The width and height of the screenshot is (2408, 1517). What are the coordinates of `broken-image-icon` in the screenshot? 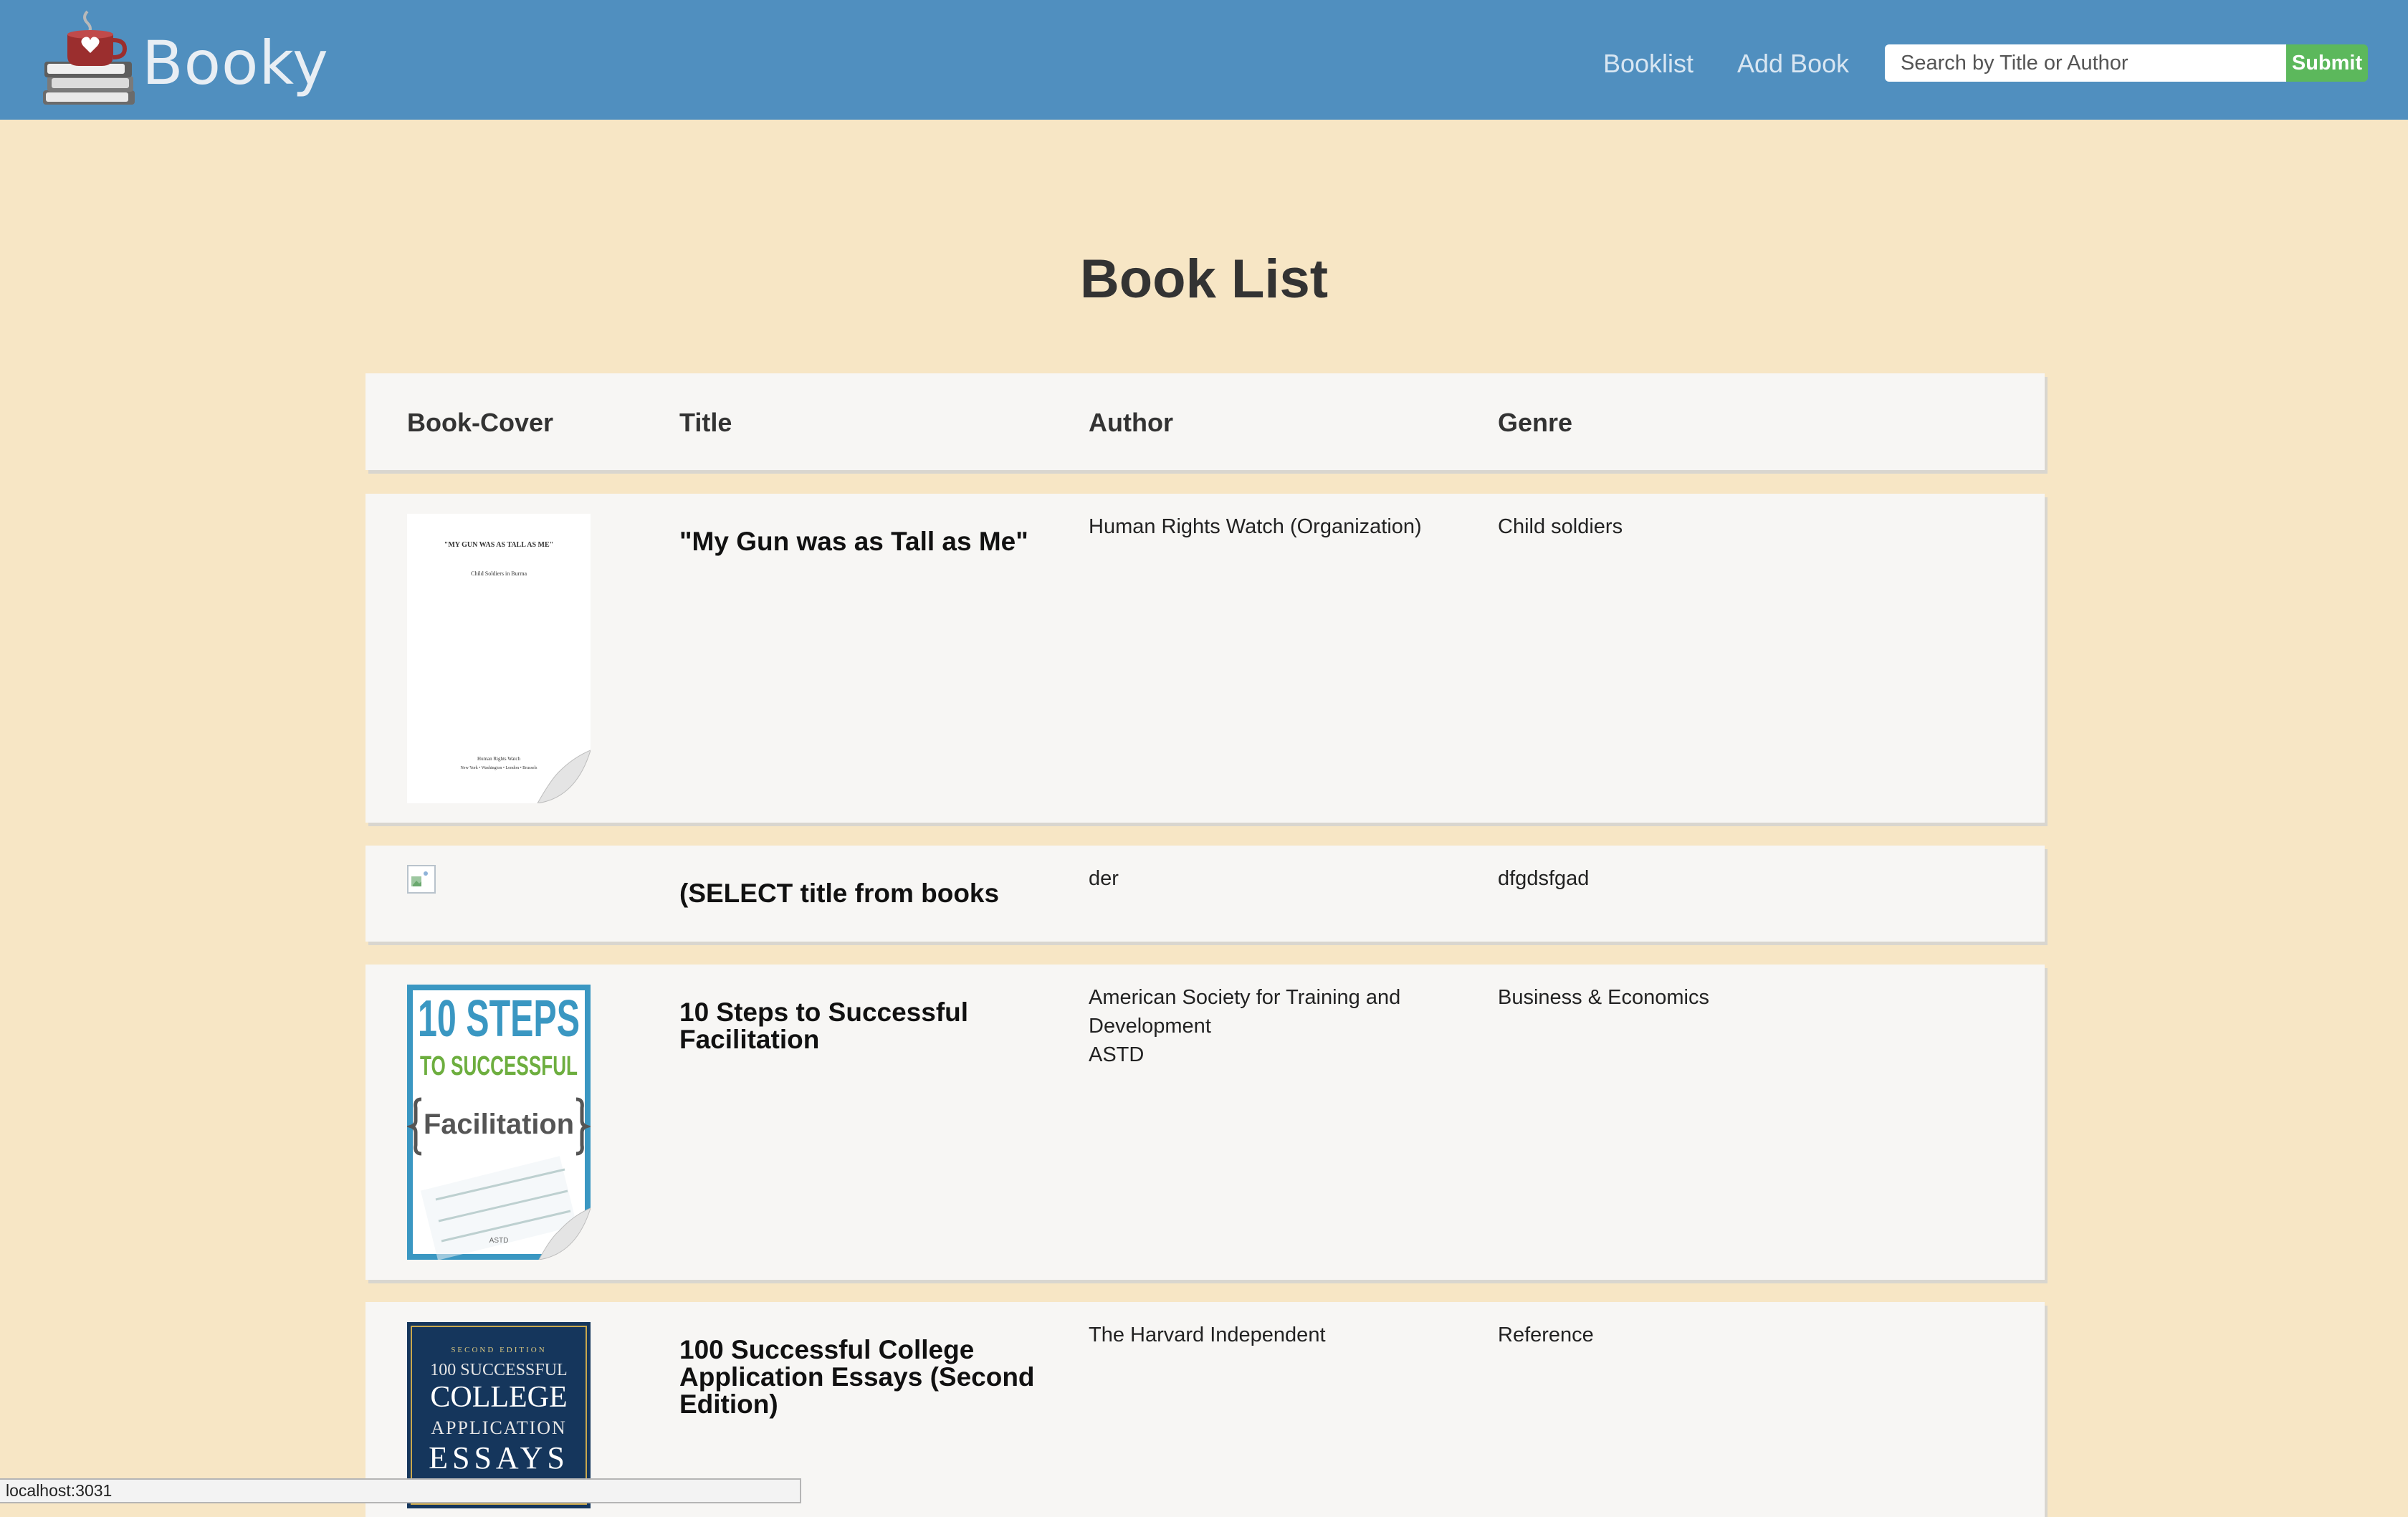 It's located at (421, 879).